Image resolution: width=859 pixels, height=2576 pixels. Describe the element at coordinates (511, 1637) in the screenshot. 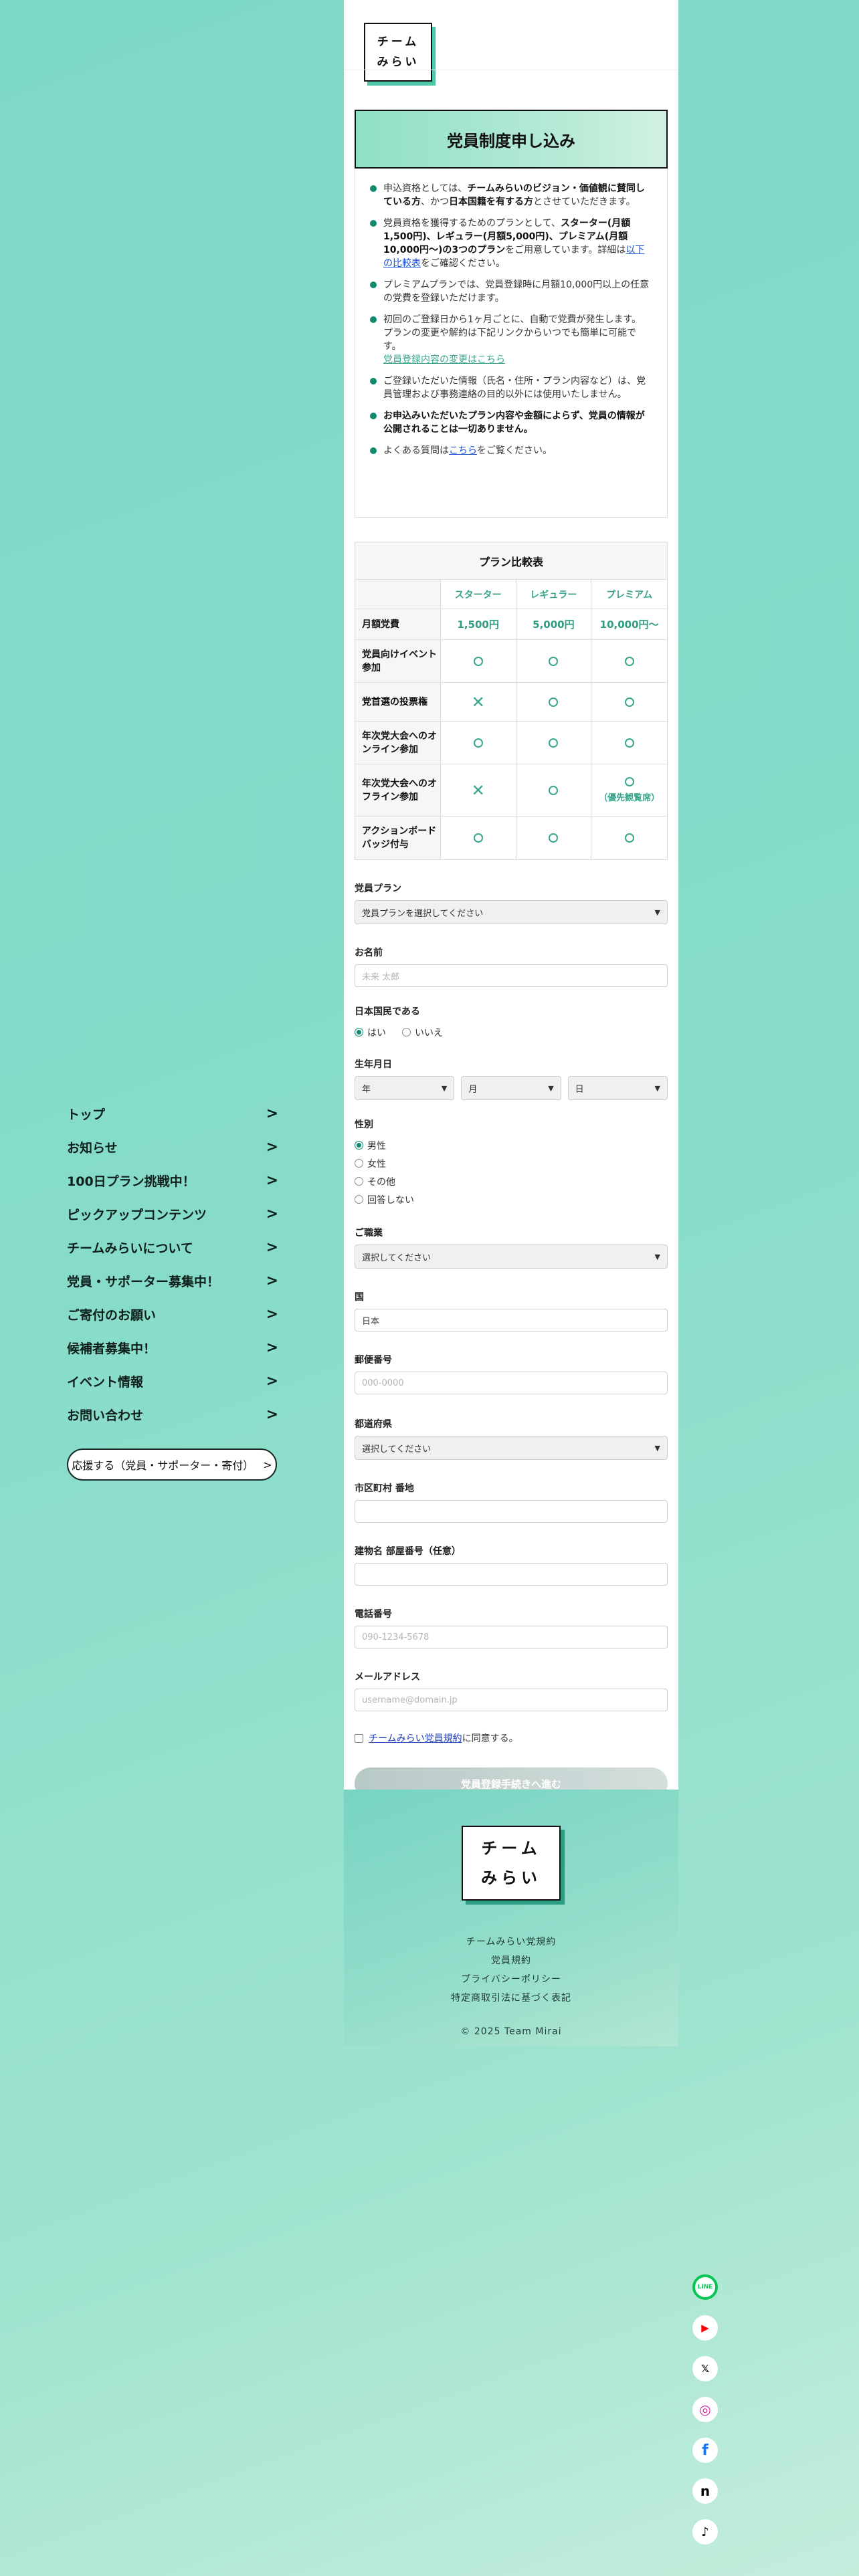

I see `phone-input: 090-1234-5678` at that location.